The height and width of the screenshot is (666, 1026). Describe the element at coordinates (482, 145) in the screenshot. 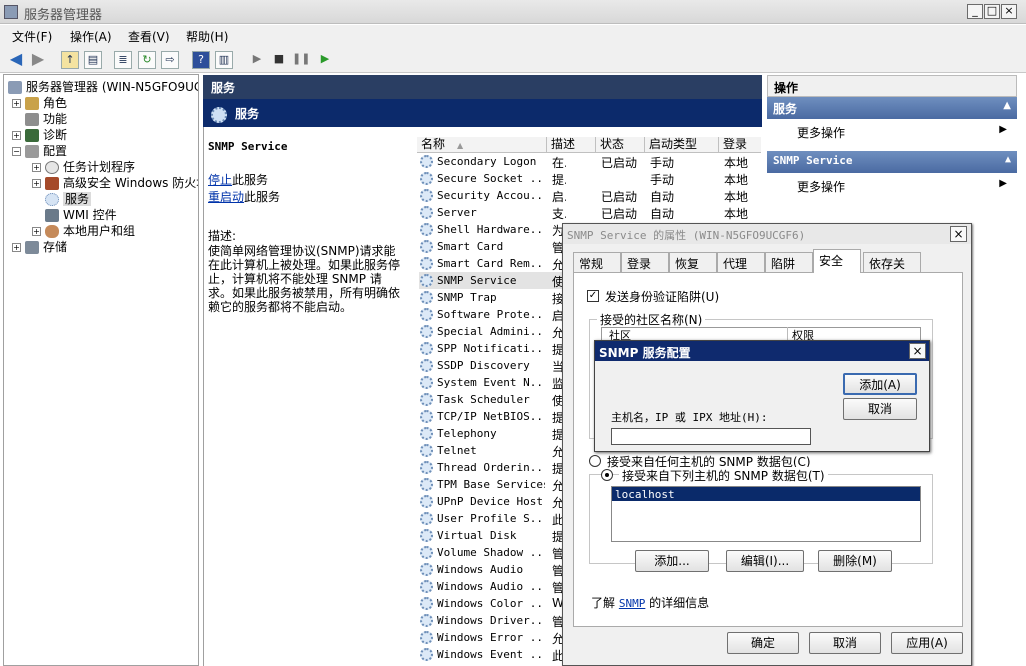

I see `column-name: 名称 ▲` at that location.